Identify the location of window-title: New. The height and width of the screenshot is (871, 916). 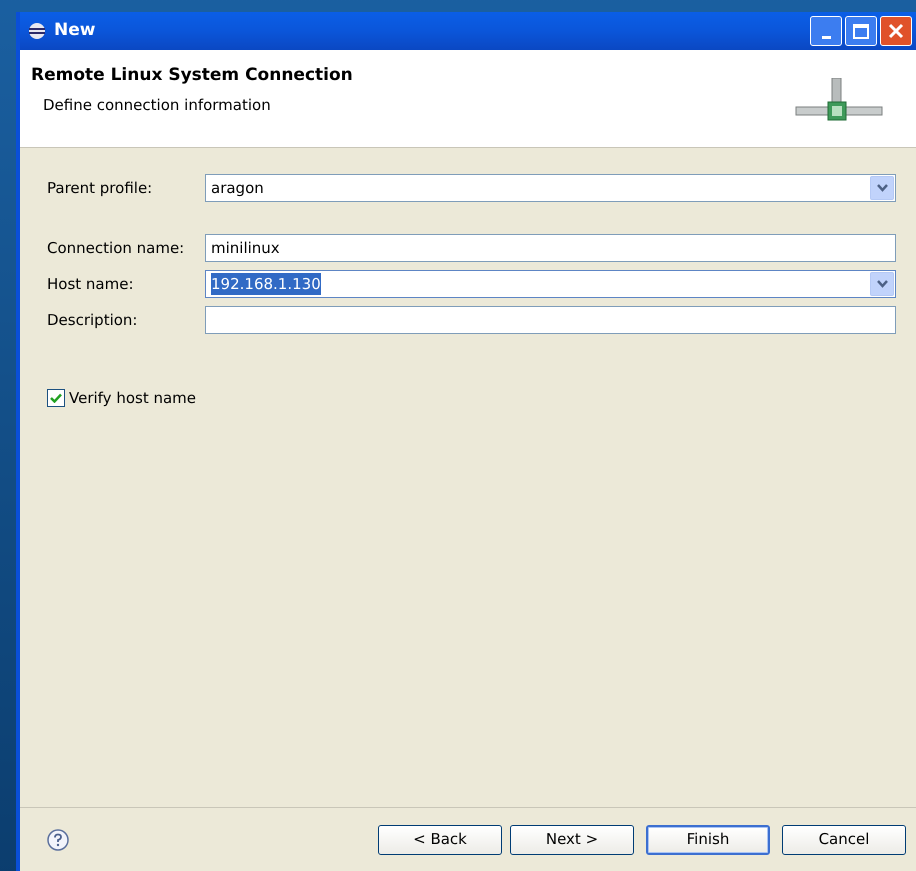
(75, 30).